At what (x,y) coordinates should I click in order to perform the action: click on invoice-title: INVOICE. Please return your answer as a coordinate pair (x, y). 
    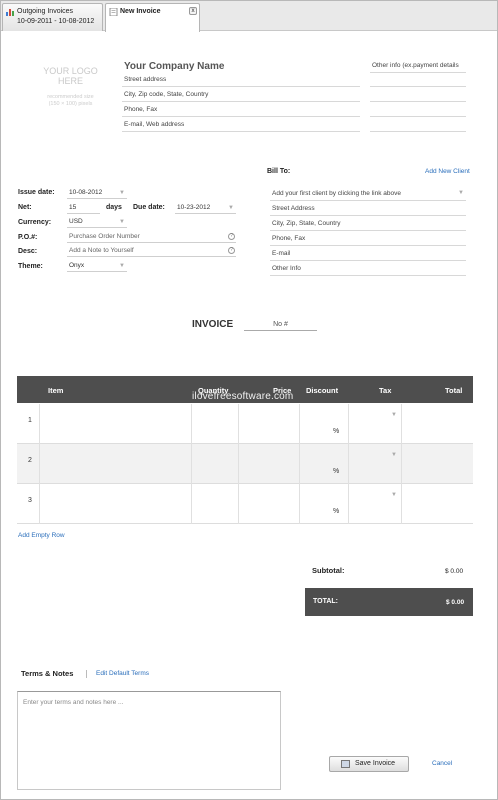
    Looking at the image, I should click on (213, 324).